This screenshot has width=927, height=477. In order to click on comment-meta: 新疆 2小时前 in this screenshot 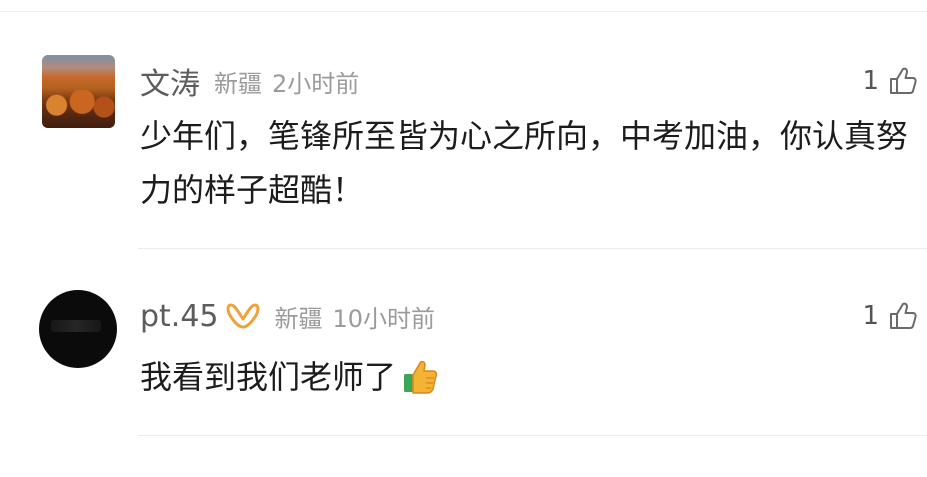, I will do `click(286, 81)`.